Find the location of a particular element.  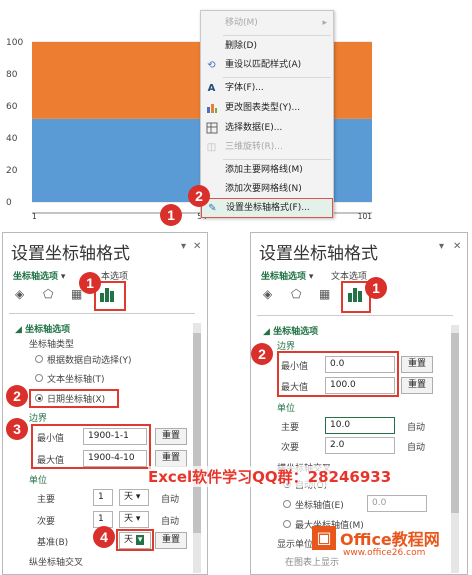

radio-max-axis-value is located at coordinates (287, 524).